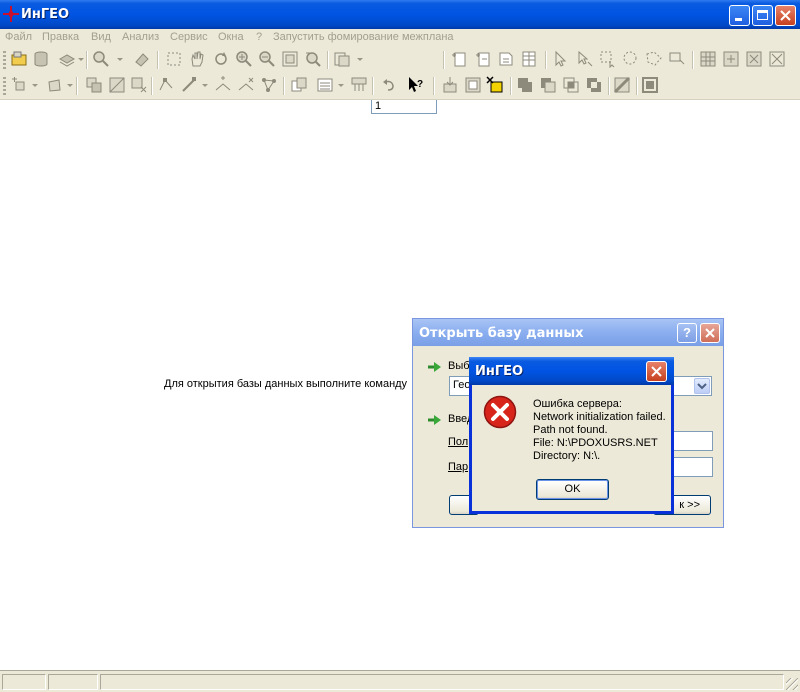 This screenshot has height=692, width=800. What do you see at coordinates (567, 456) in the screenshot?
I see `error-message-line: Directory: N:\.` at bounding box center [567, 456].